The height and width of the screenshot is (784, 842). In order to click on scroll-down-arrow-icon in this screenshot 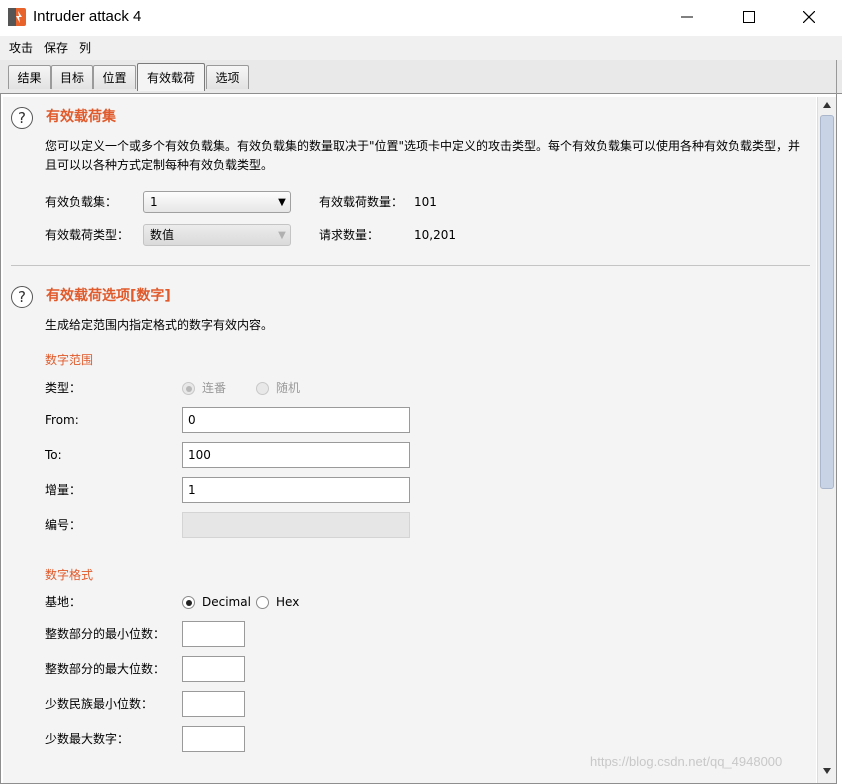, I will do `click(827, 771)`.